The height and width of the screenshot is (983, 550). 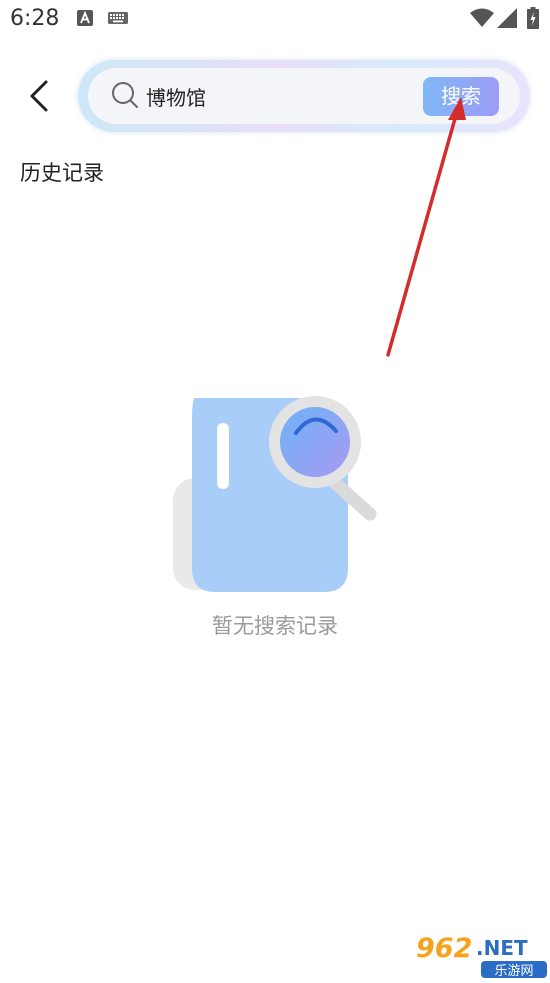 I want to click on wifi-icon, so click(x=482, y=17).